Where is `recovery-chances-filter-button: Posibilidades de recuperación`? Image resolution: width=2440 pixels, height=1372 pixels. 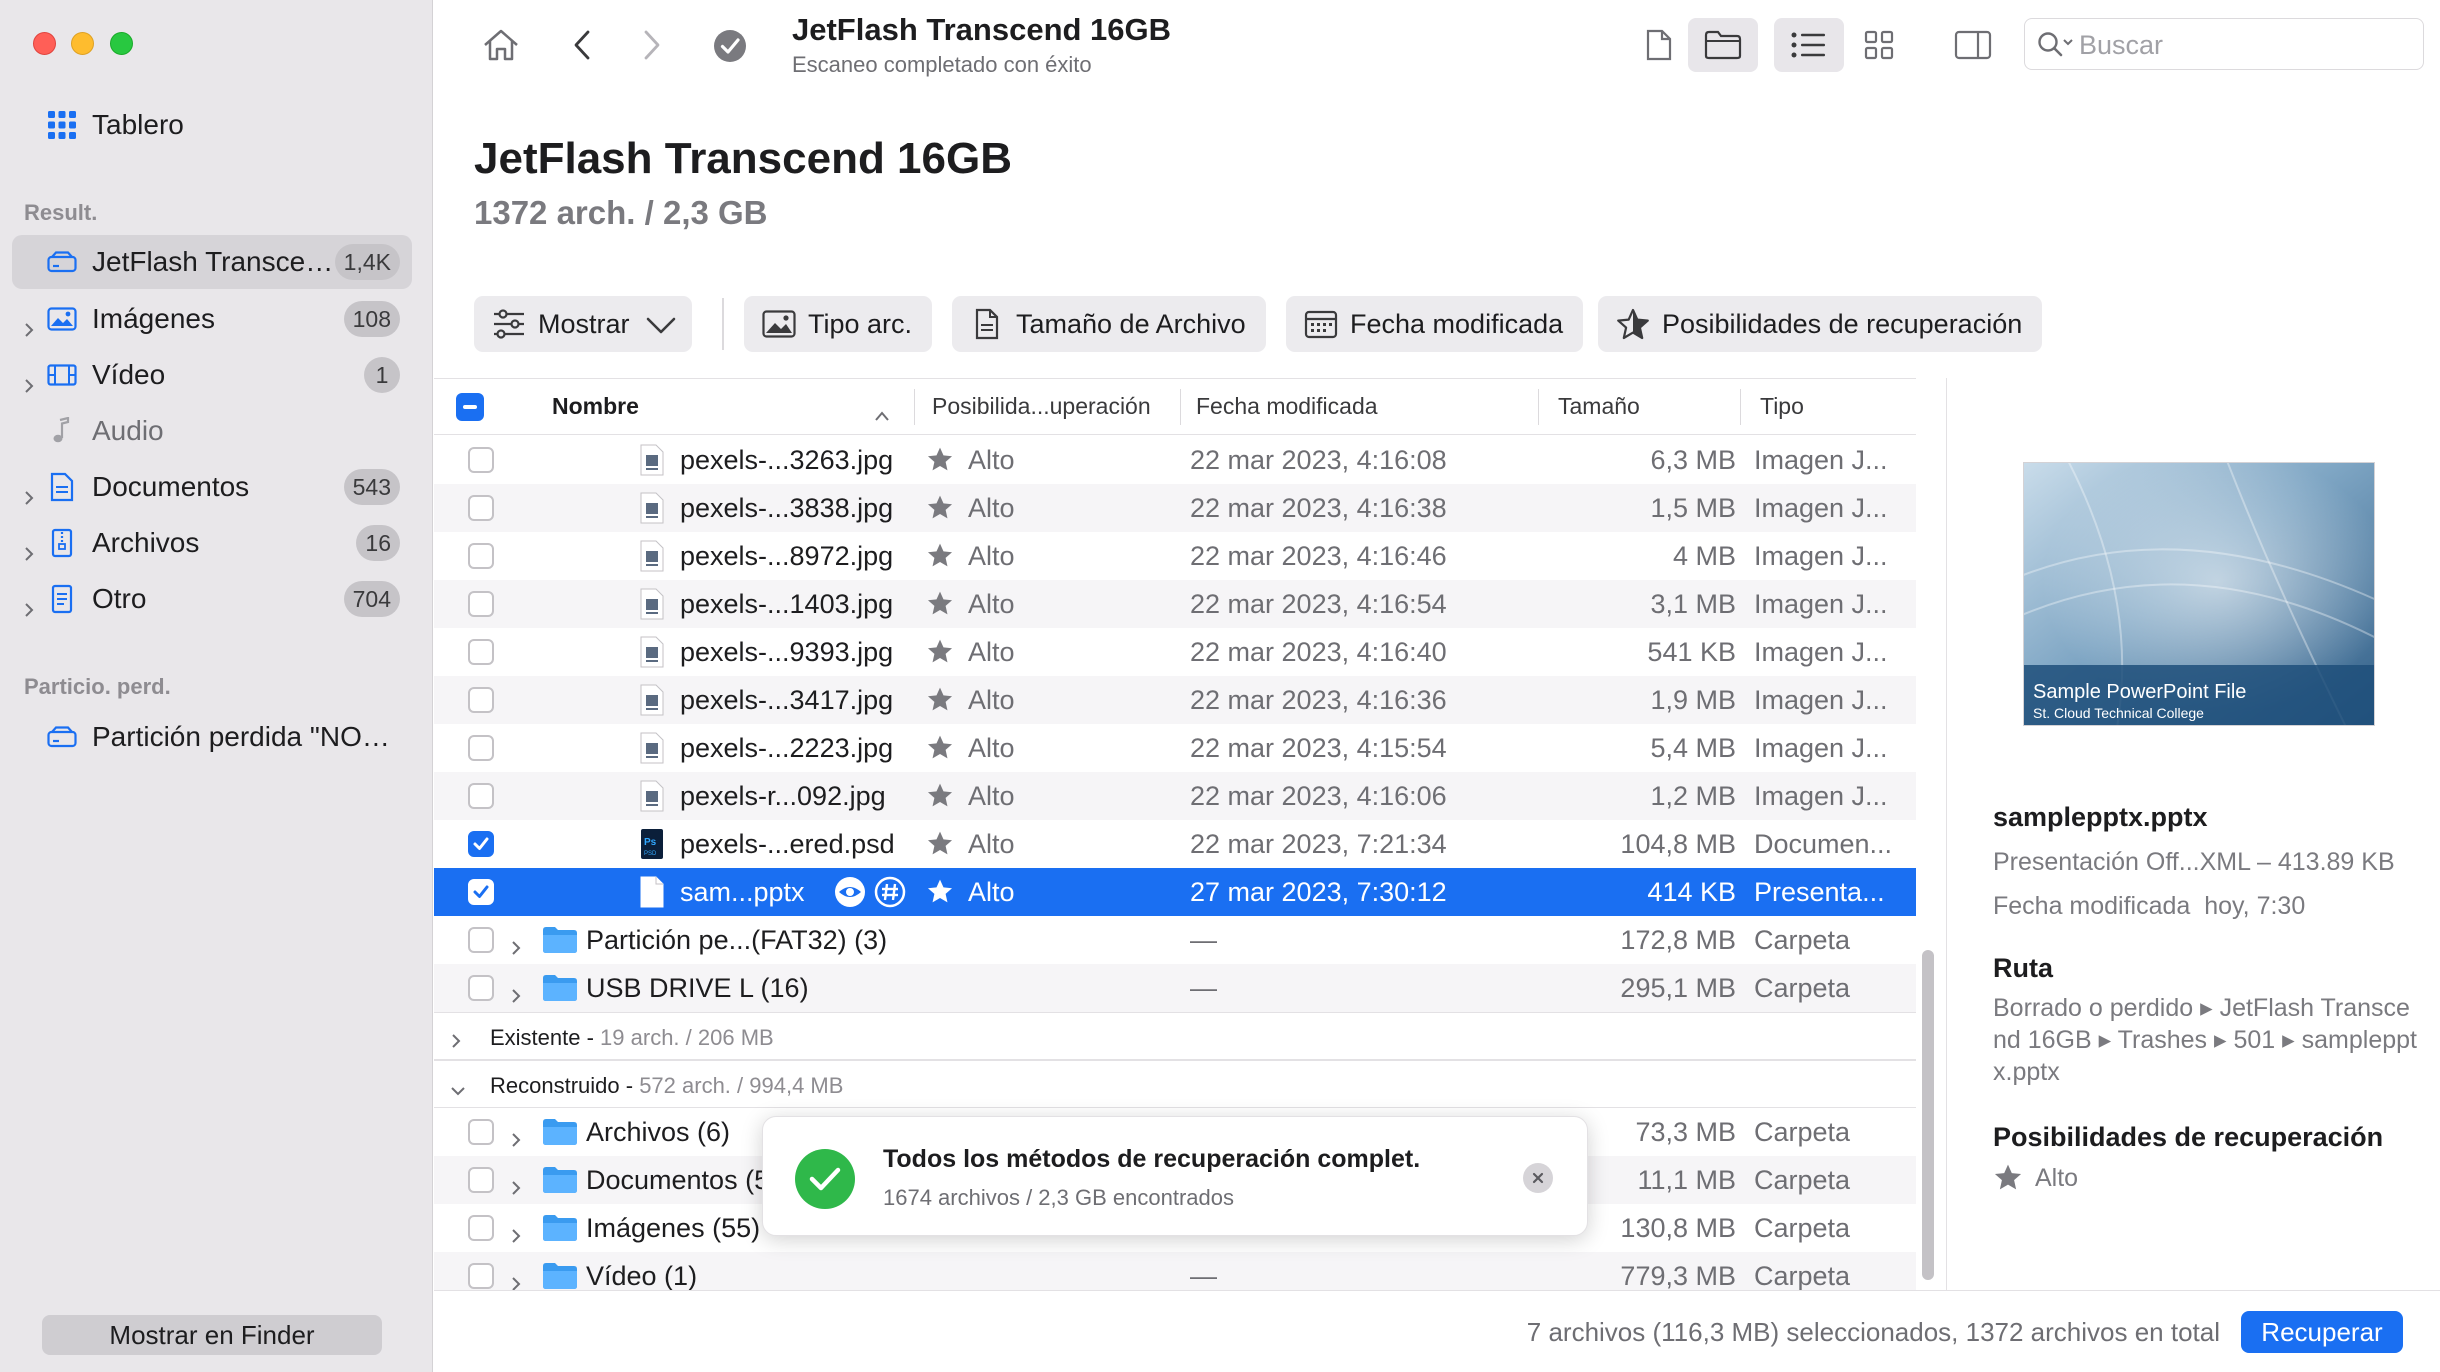
recovery-chances-filter-button: Posibilidades de recuperación is located at coordinates (1820, 324).